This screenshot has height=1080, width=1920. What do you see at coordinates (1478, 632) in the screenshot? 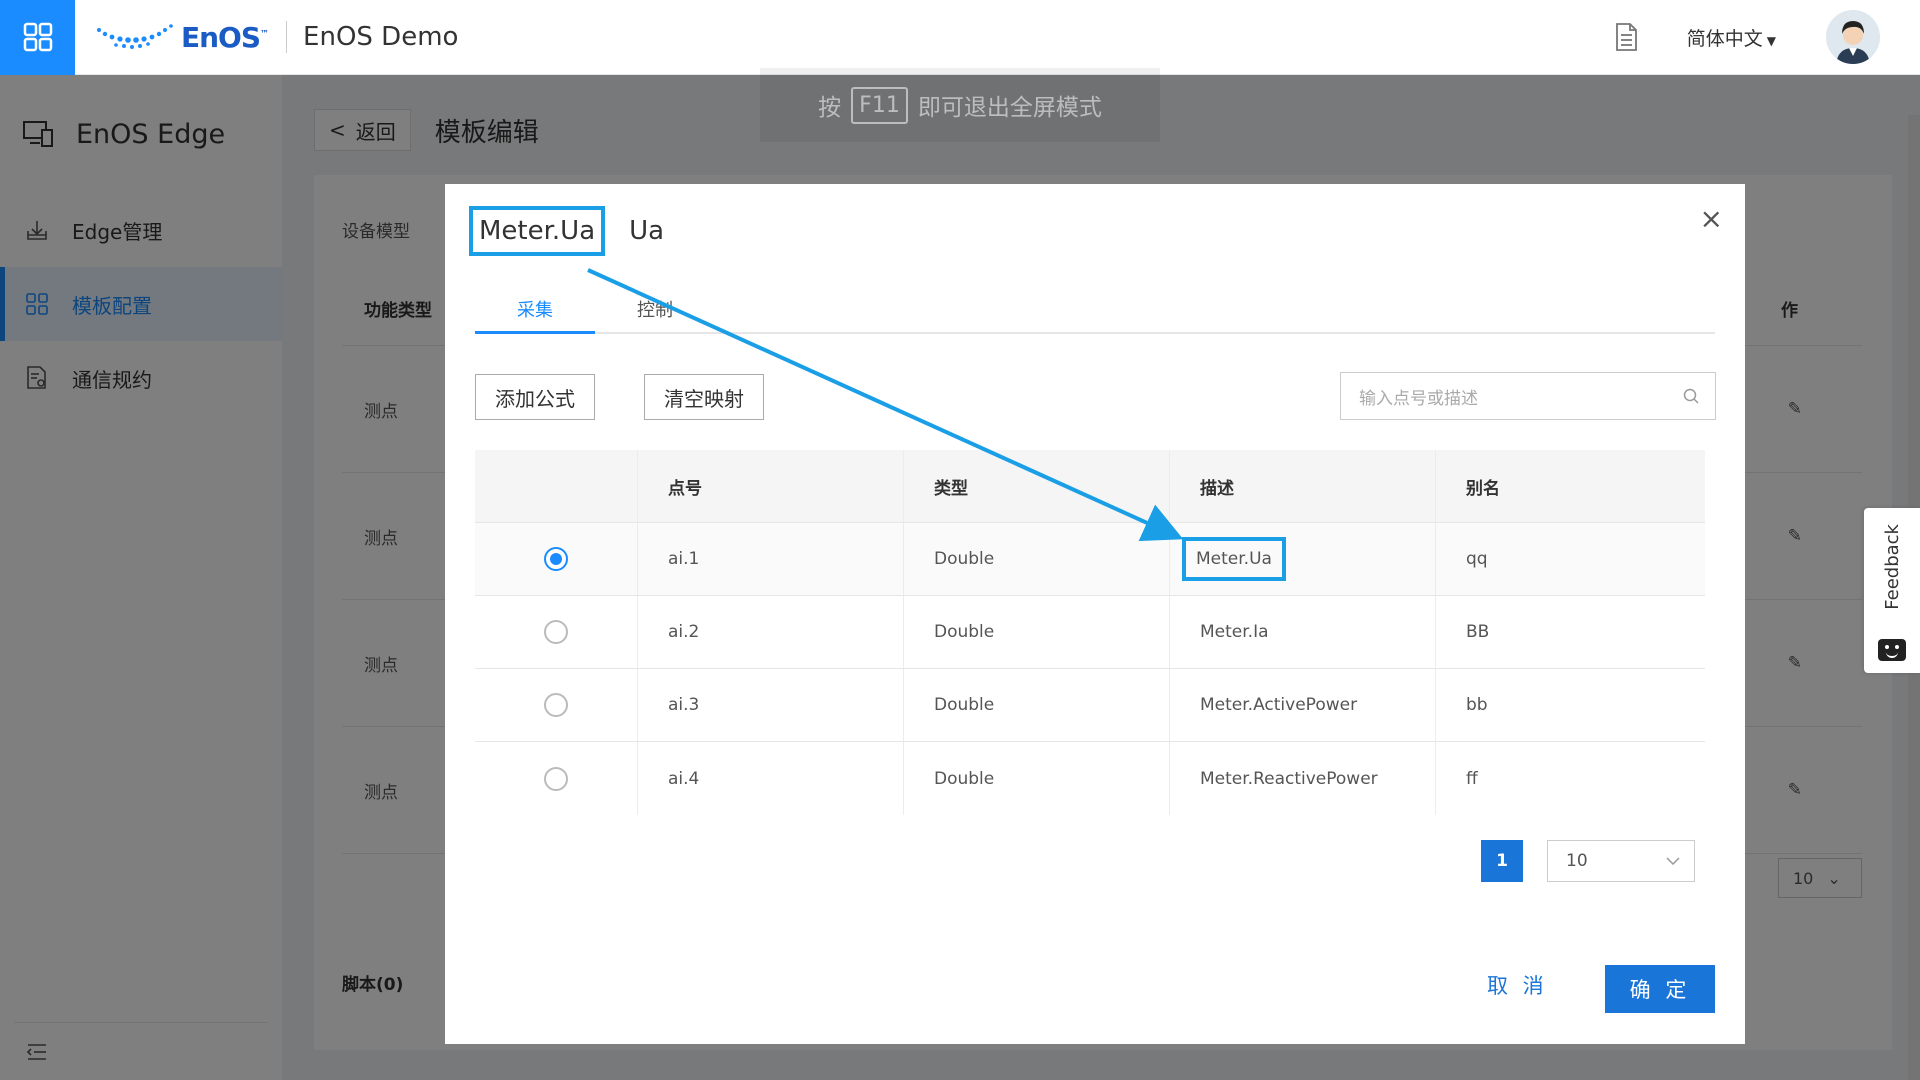
I see `alias-cell: BB` at bounding box center [1478, 632].